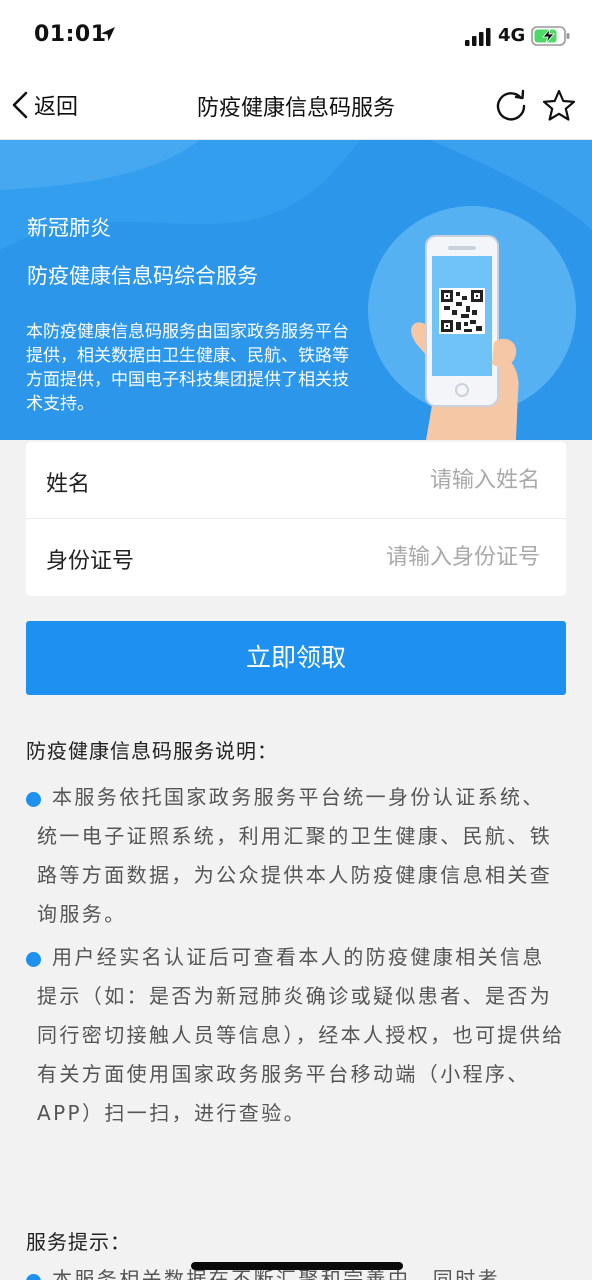  Describe the element at coordinates (512, 35) in the screenshot. I see `network-type: 4G` at that location.